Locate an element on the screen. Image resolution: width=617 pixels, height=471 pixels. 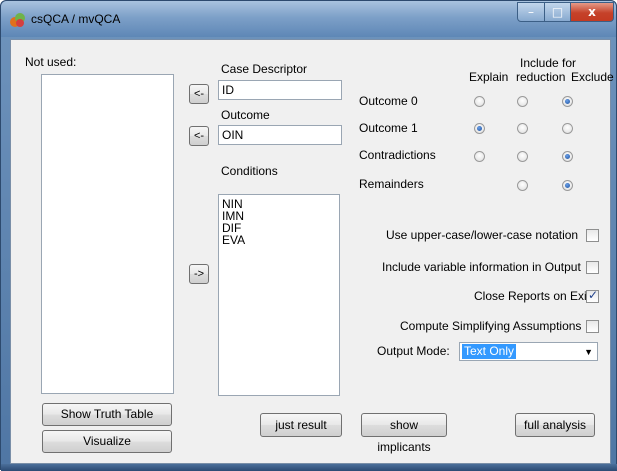
output-mode-selected-value: Text Only is located at coordinates (489, 351).